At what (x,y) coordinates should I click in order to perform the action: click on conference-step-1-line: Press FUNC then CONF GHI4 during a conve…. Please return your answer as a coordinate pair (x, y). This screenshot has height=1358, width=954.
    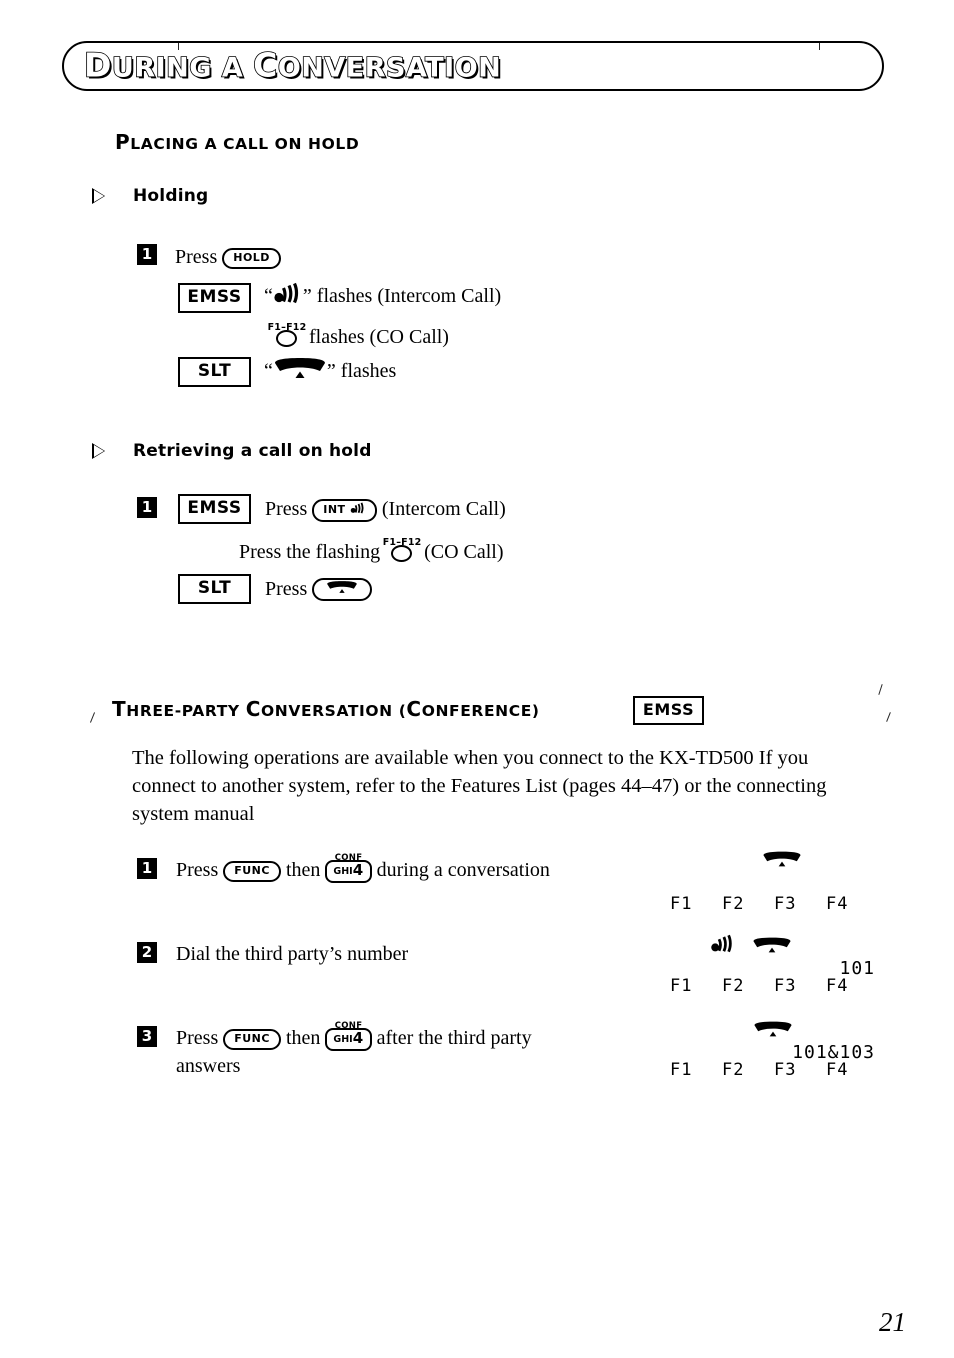
    Looking at the image, I should click on (363, 868).